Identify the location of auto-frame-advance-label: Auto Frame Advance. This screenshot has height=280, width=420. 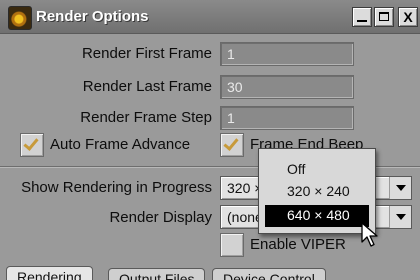
(120, 144).